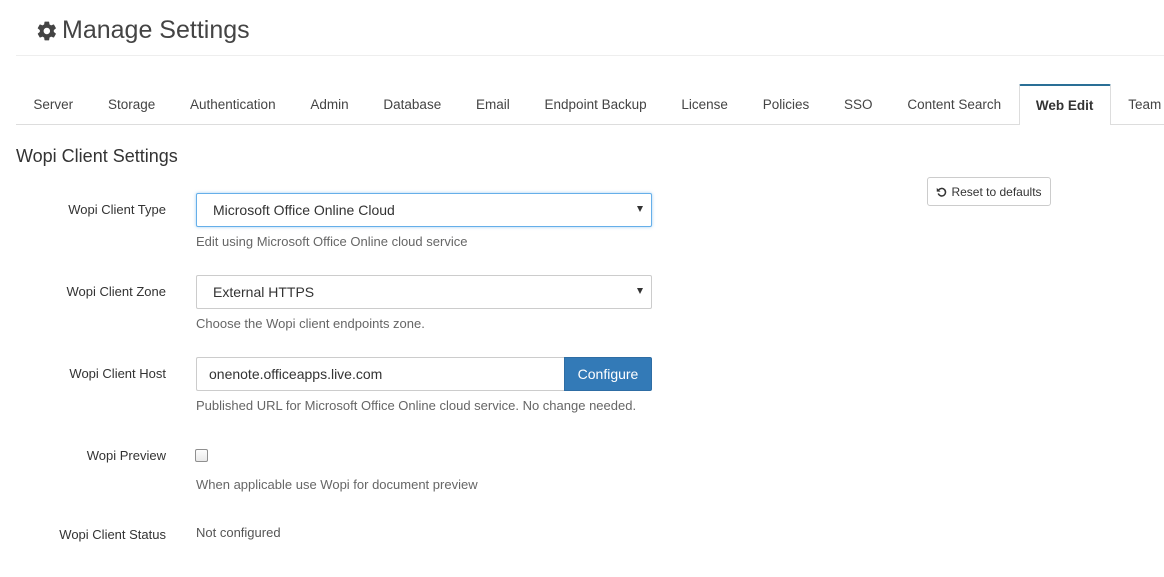  What do you see at coordinates (1137, 104) in the screenshot?
I see `tab-team-folders: Team Folders` at bounding box center [1137, 104].